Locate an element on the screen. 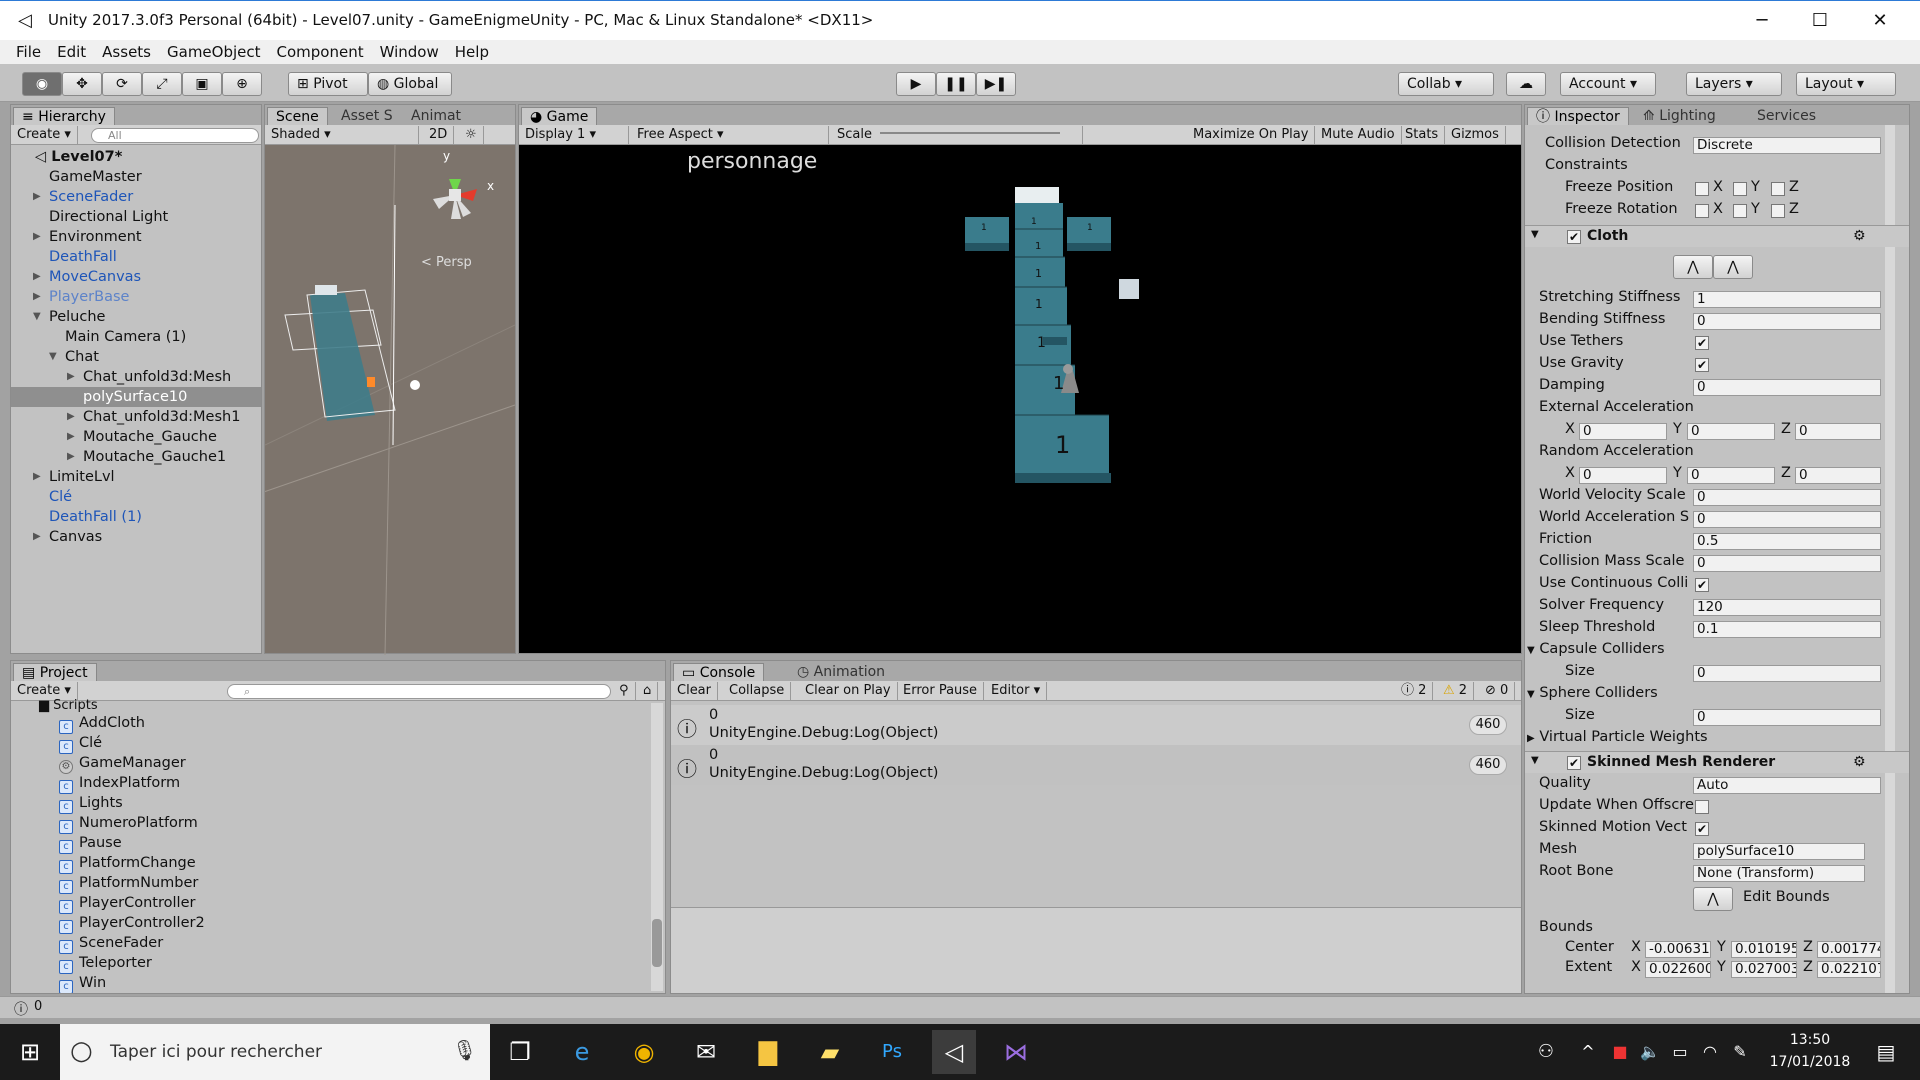  project-item: c Pause is located at coordinates (90, 843).